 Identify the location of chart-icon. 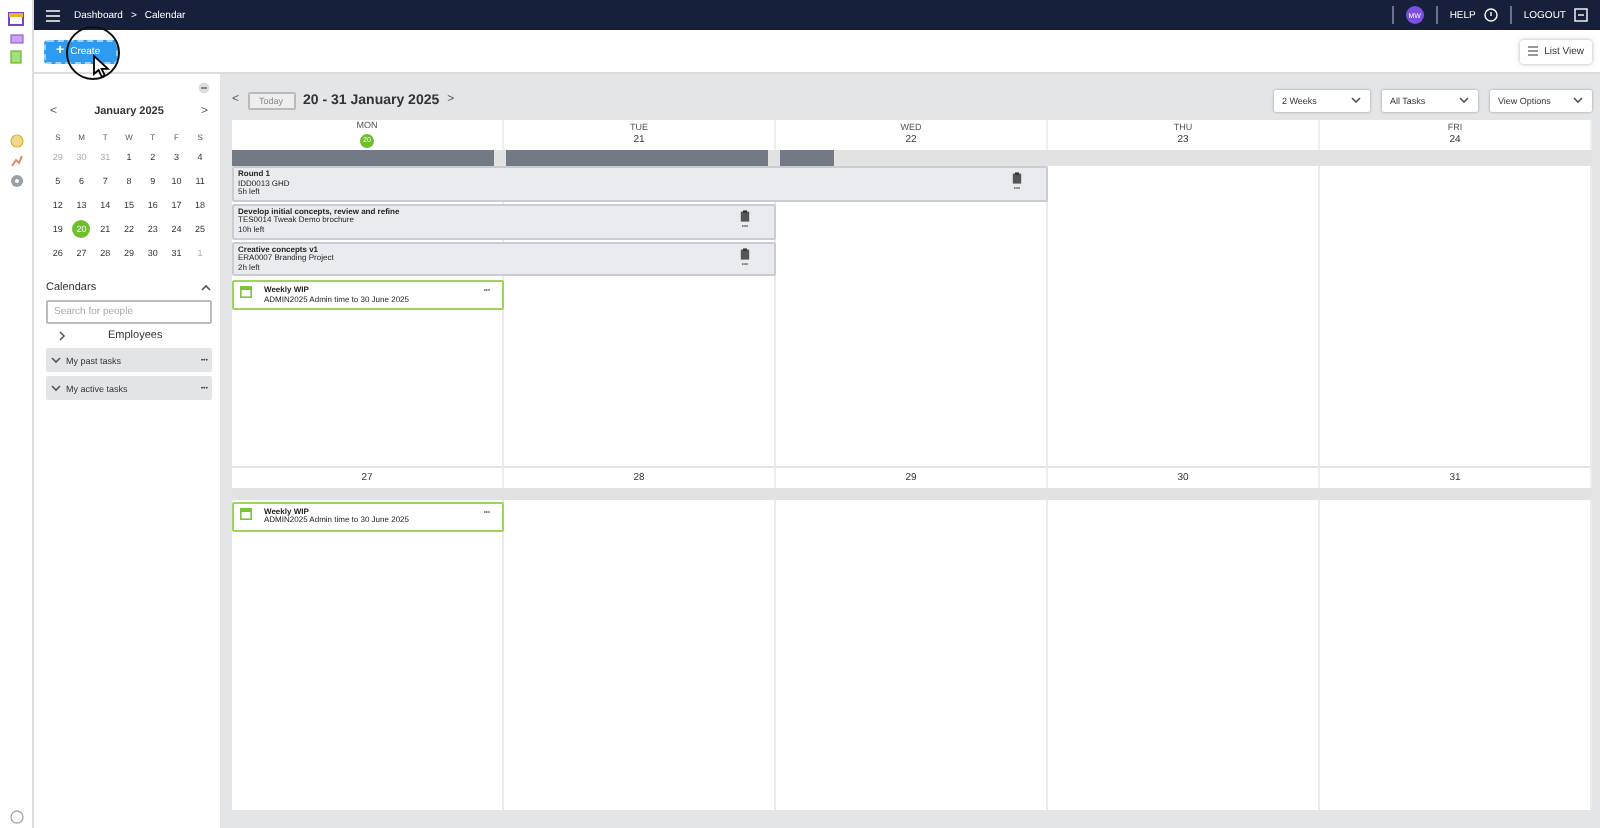
(16, 161).